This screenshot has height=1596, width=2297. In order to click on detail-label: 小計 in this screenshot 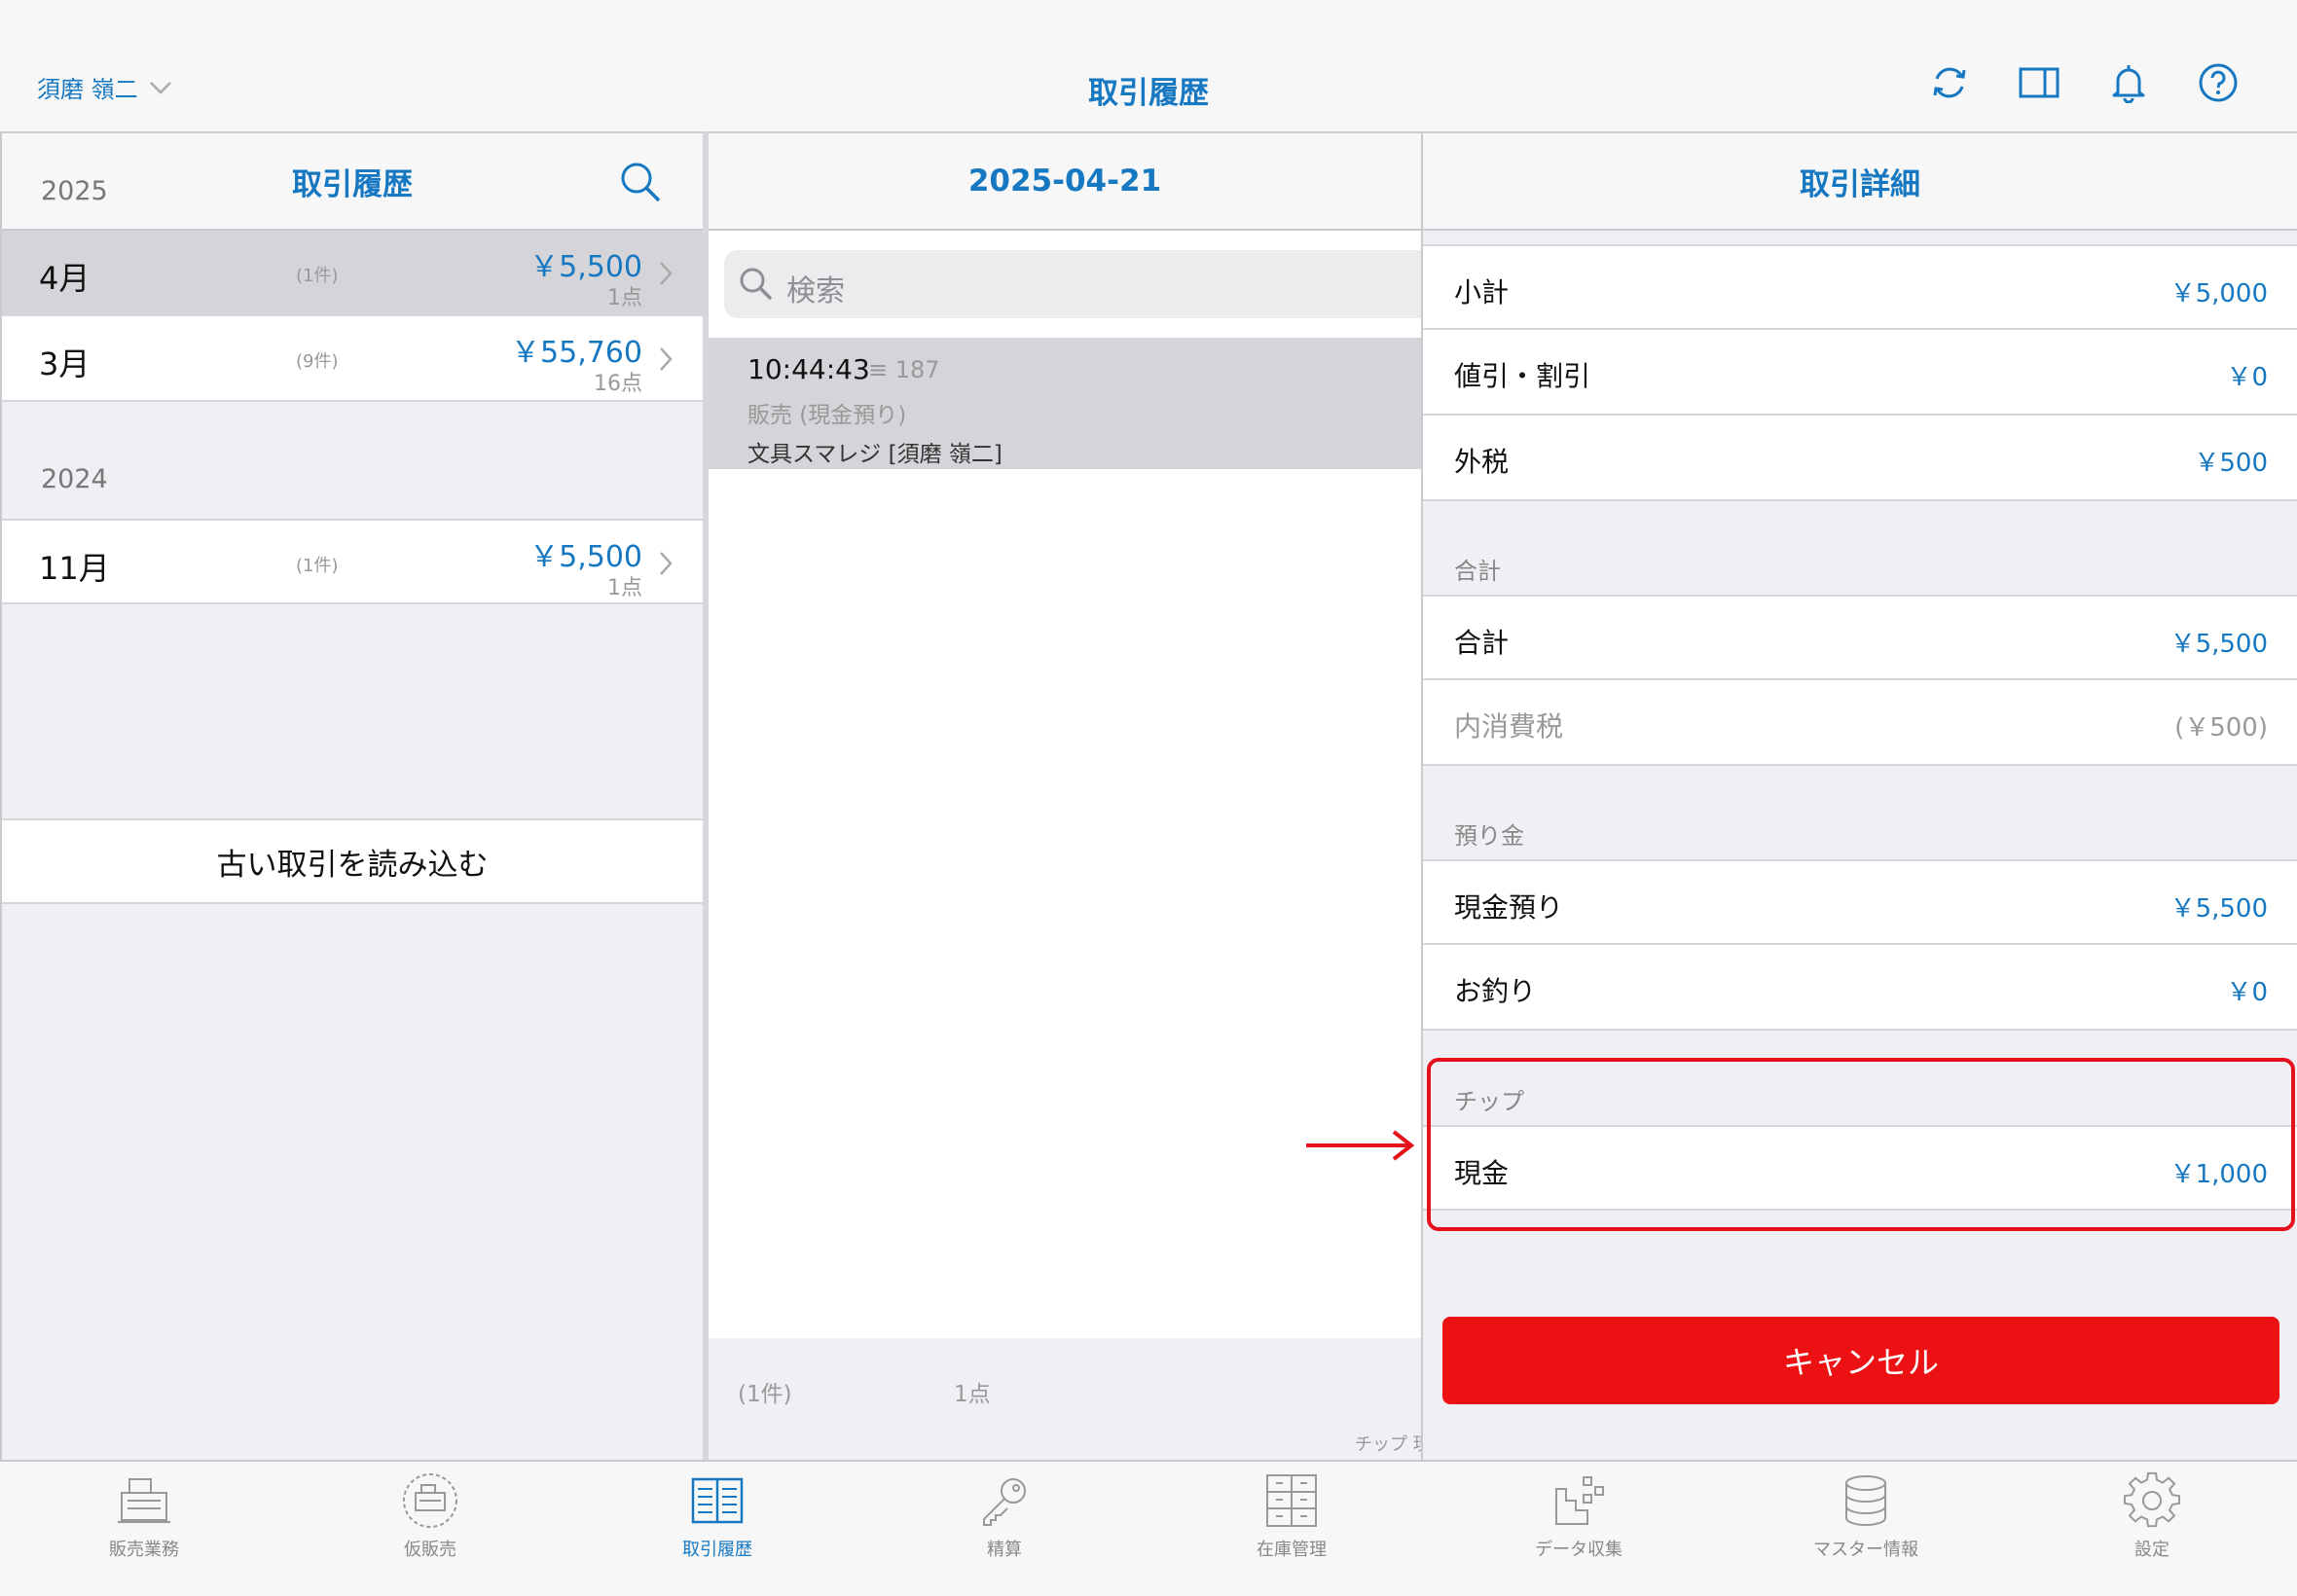, I will do `click(1482, 292)`.